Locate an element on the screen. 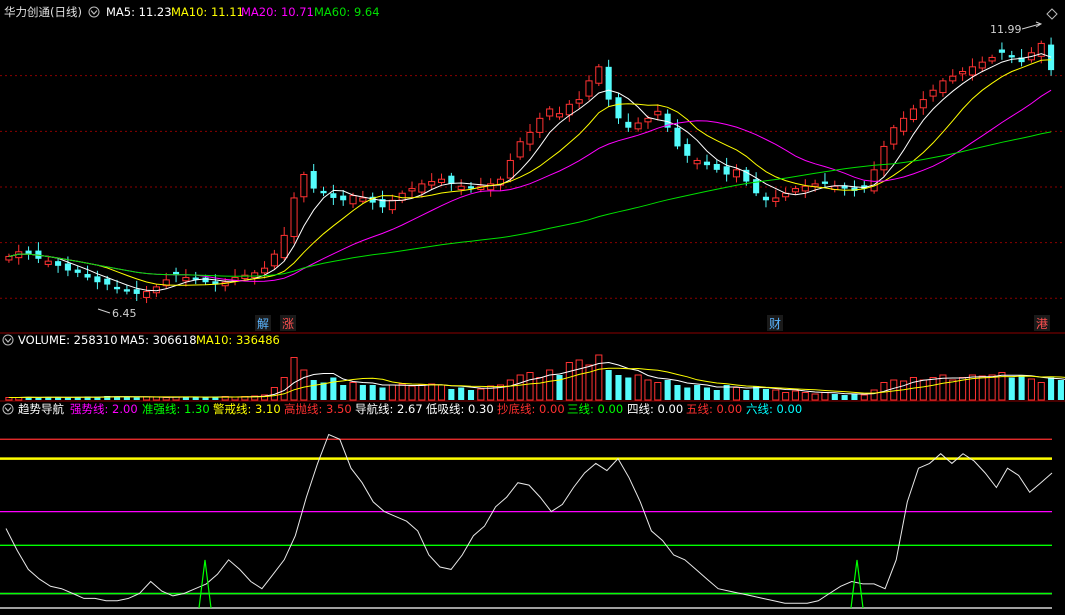  volume-ma10: MA10: 336486 is located at coordinates (238, 340).